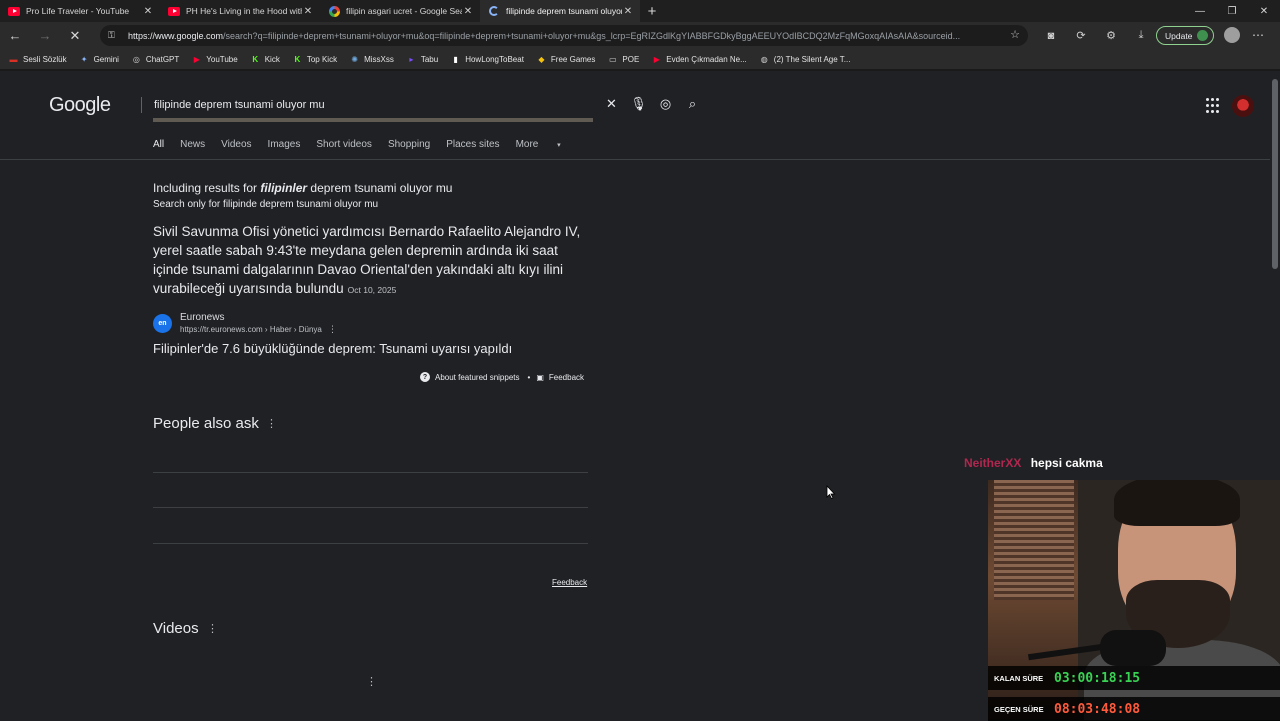 The width and height of the screenshot is (1280, 721). Describe the element at coordinates (573, 59) in the screenshot. I see `bookmark-label: Free Games` at that location.